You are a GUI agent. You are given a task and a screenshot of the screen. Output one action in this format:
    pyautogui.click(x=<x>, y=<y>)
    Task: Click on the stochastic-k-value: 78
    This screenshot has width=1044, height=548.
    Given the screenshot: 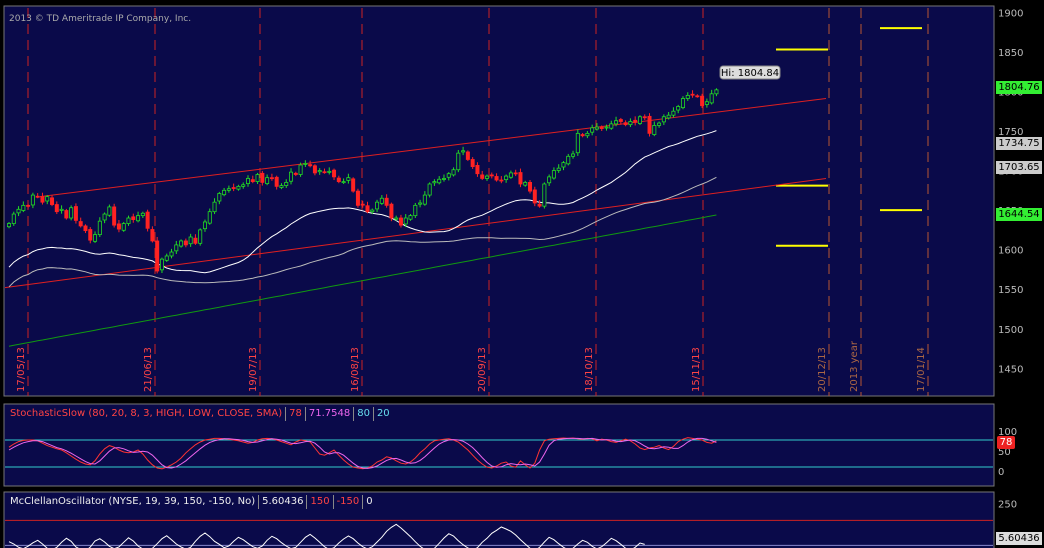 What is the action you would take?
    pyautogui.click(x=295, y=413)
    